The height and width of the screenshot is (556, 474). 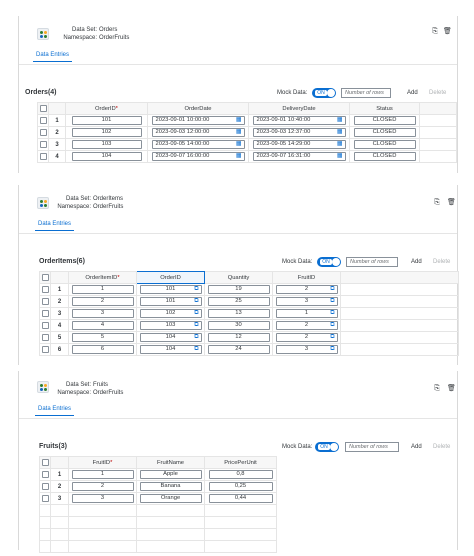 I want to click on fruit-name-field: Banana, so click(x=170, y=486).